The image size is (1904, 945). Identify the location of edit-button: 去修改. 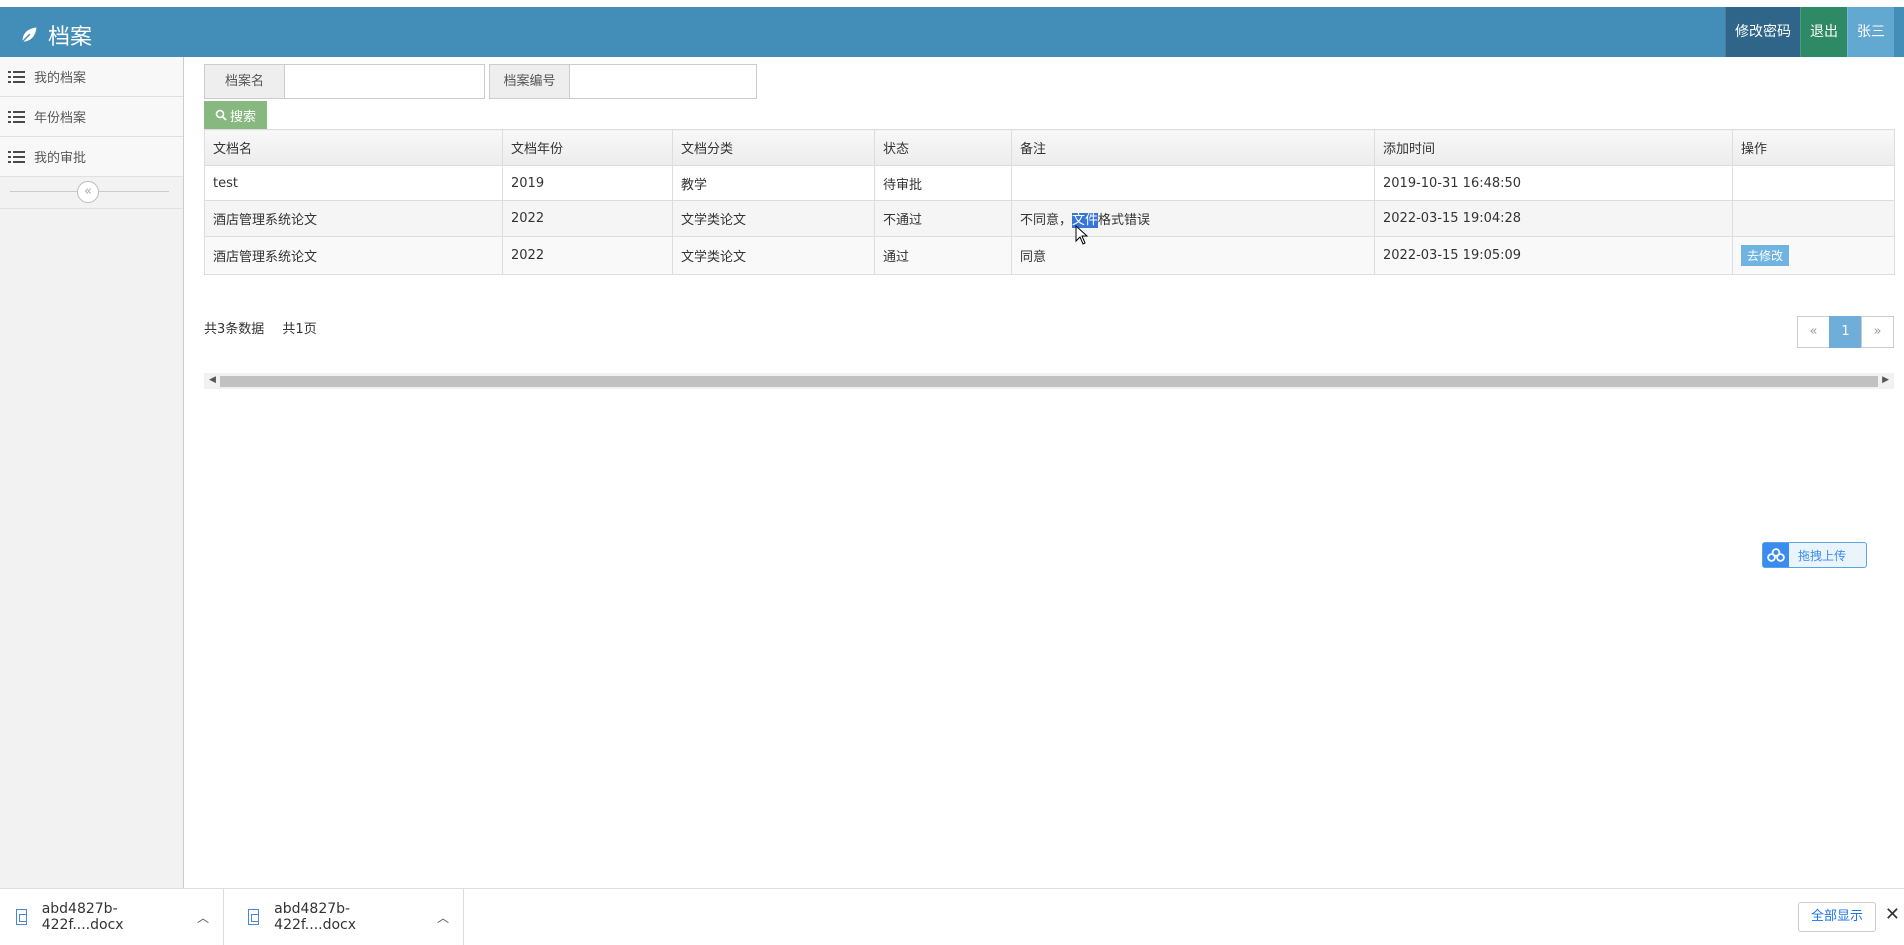
(1765, 255).